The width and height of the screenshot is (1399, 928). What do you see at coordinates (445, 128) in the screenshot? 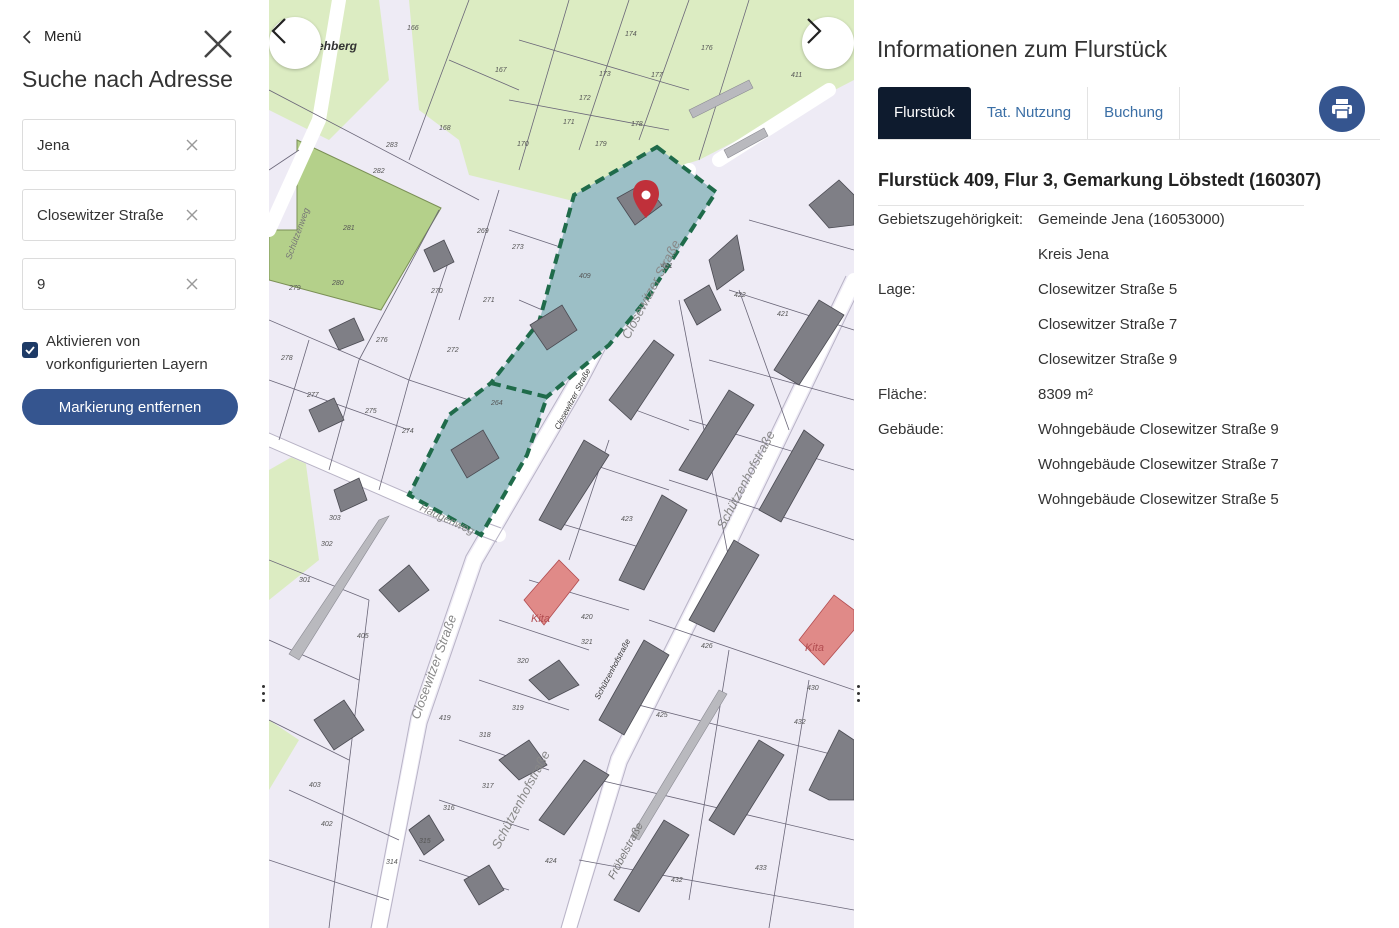
I see `svg-text: 168` at bounding box center [445, 128].